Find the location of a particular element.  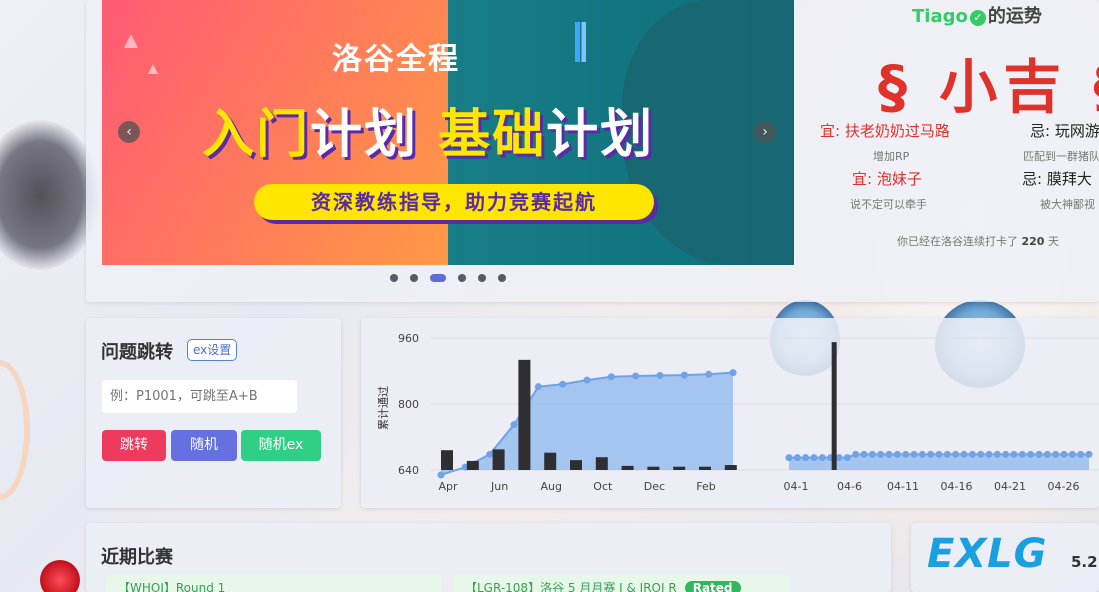

contest-item: 【LGR-108】洛谷 5 月月赛 I & JROI R Rated is located at coordinates (621, 583).